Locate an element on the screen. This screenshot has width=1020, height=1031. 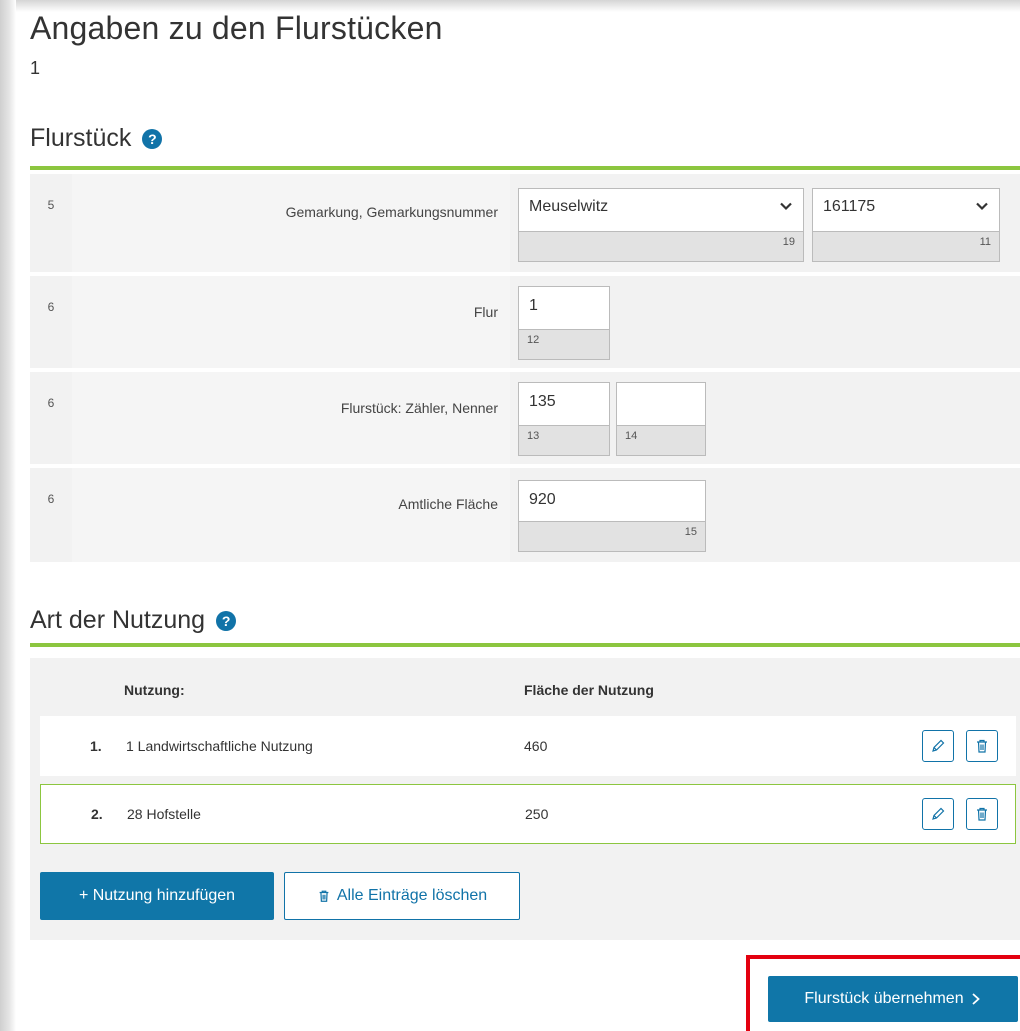
nutzung-area: 460 is located at coordinates (536, 746).